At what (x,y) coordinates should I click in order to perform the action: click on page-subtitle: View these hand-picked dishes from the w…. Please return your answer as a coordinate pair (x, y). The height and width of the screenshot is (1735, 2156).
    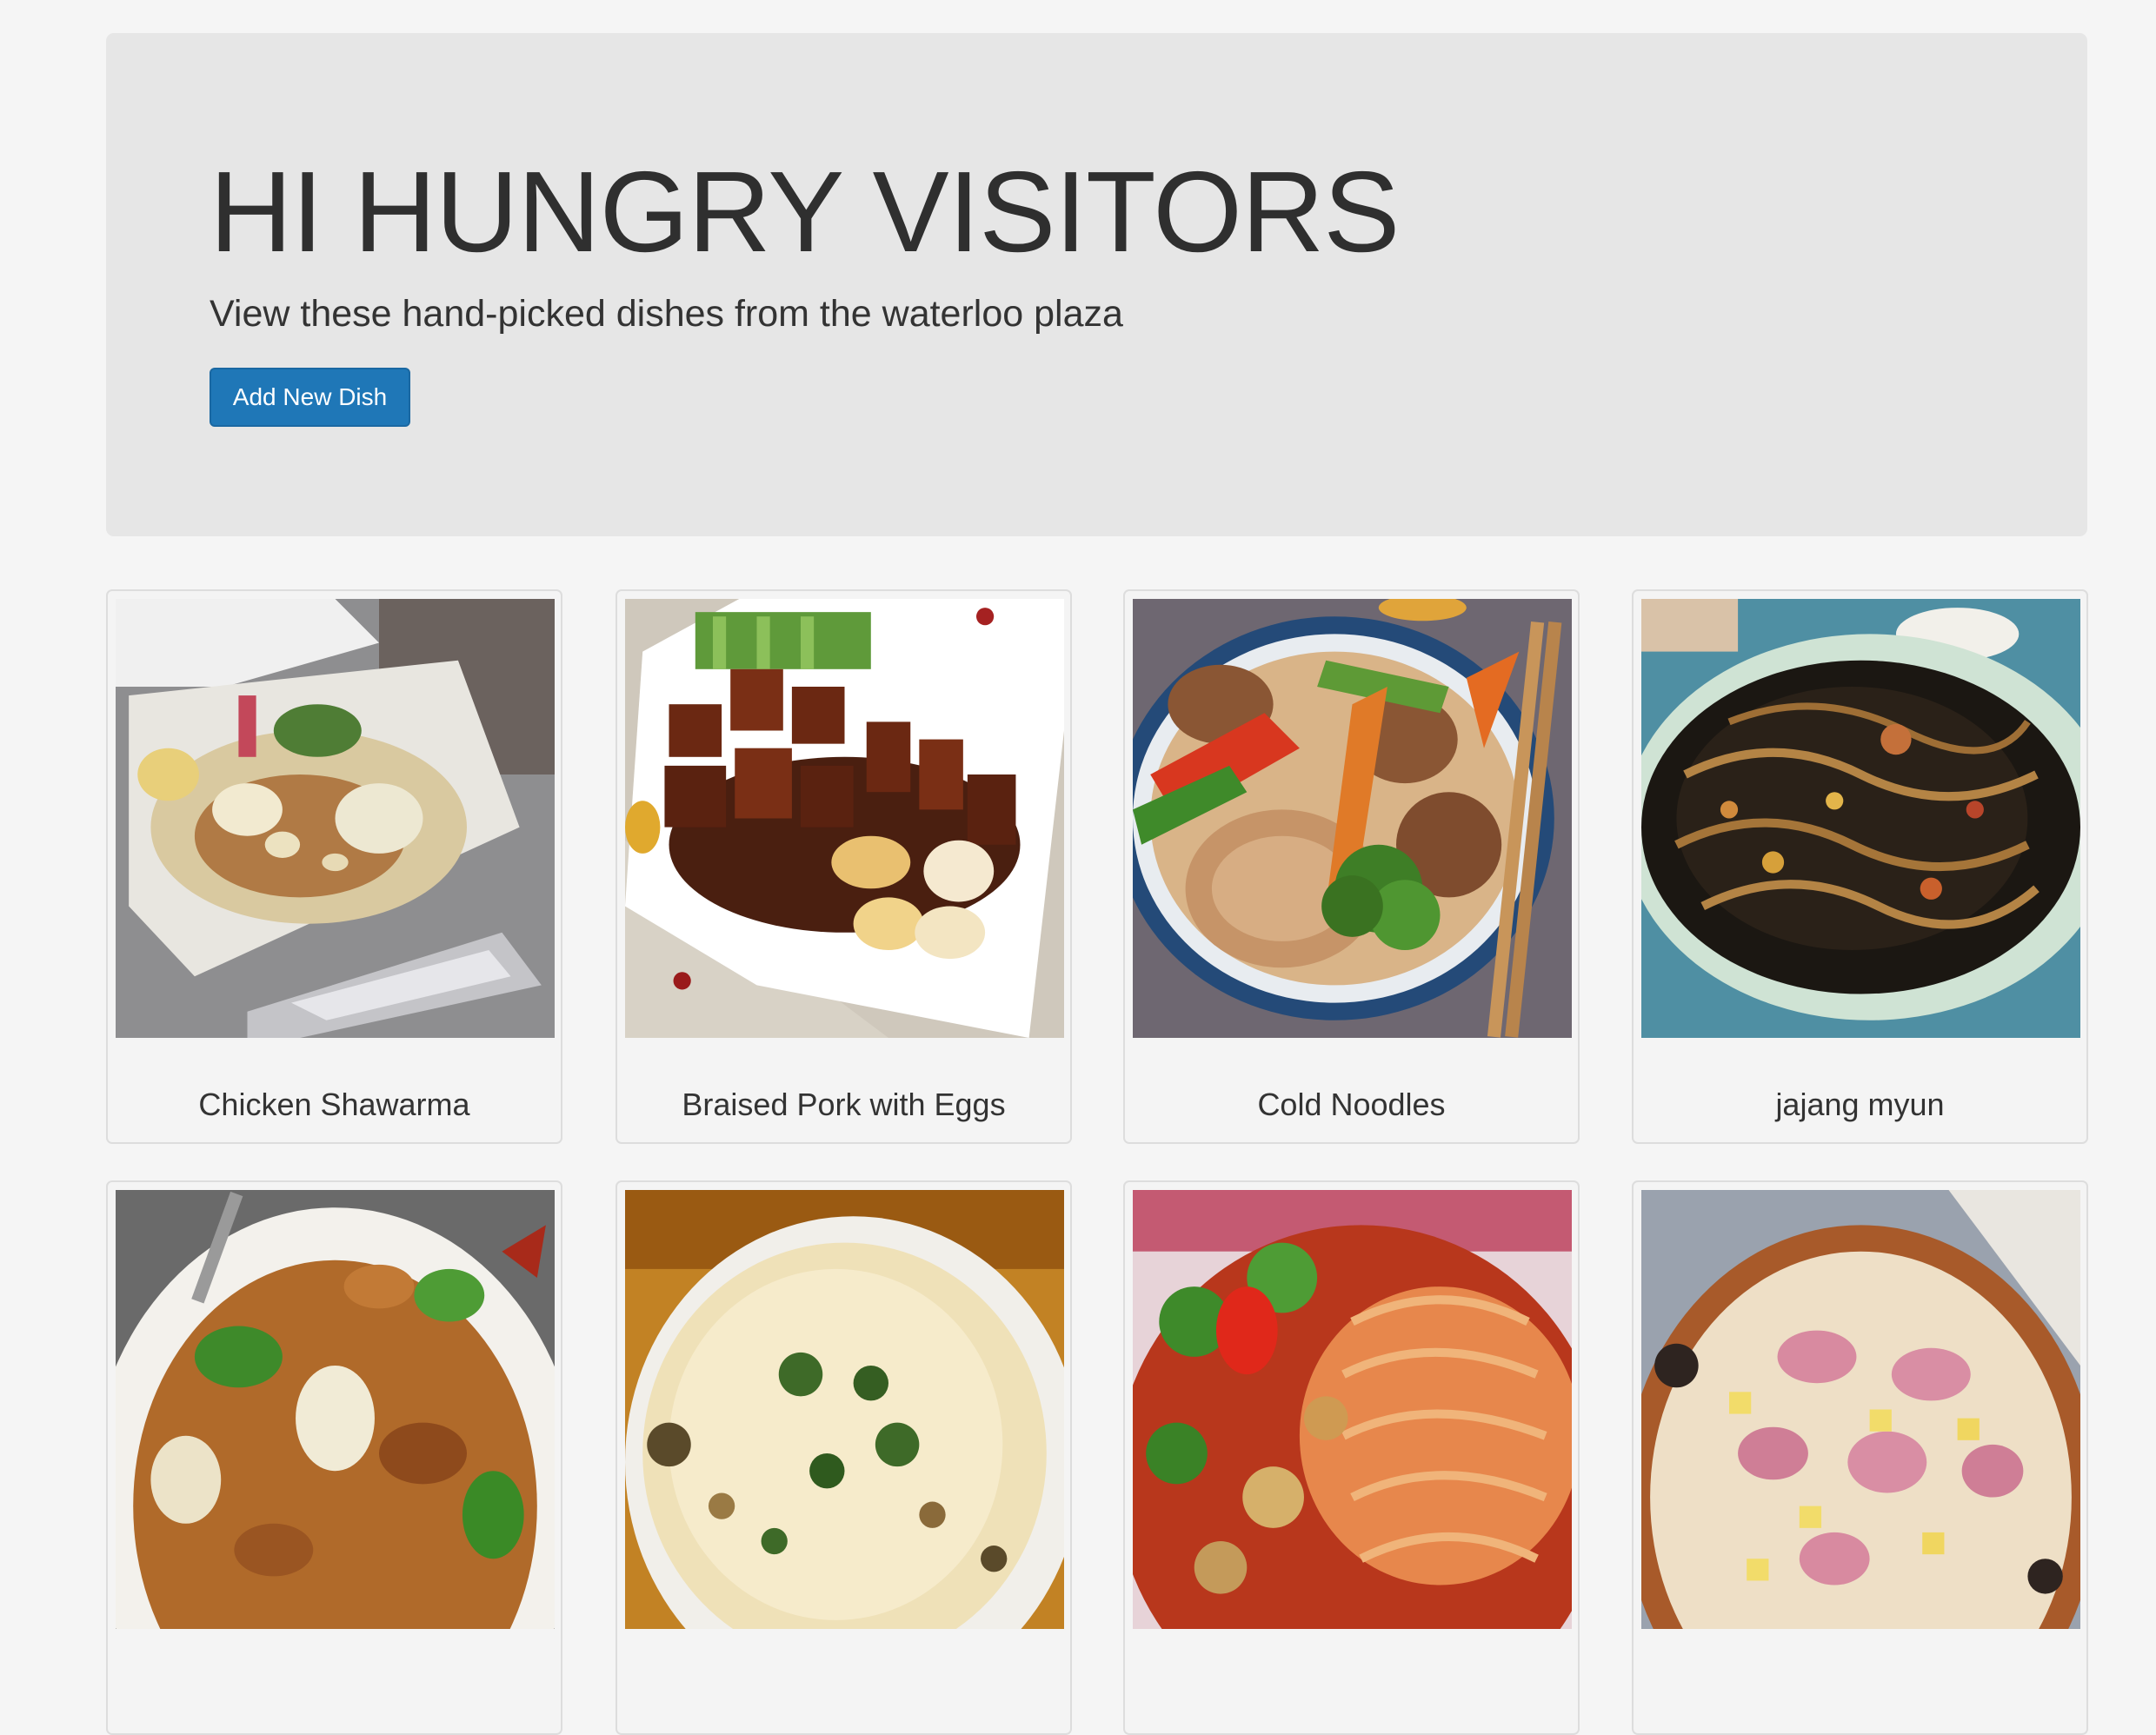
    Looking at the image, I should click on (666, 314).